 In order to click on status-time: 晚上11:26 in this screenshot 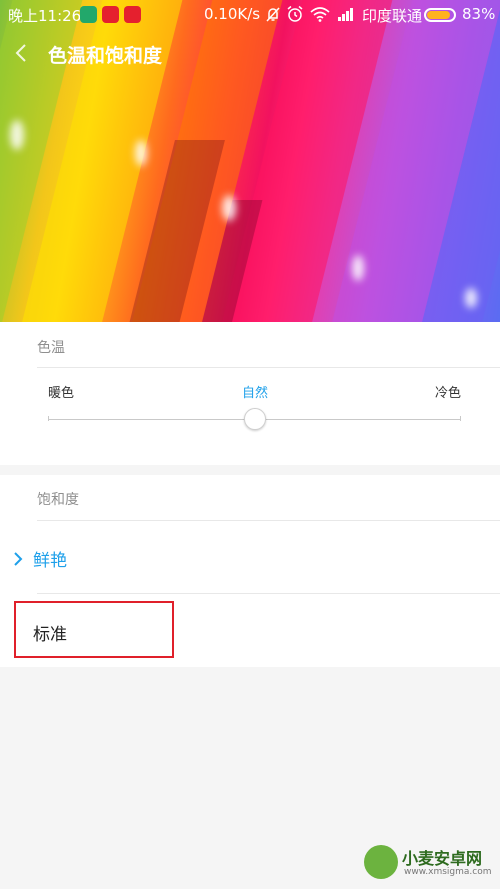, I will do `click(45, 16)`.